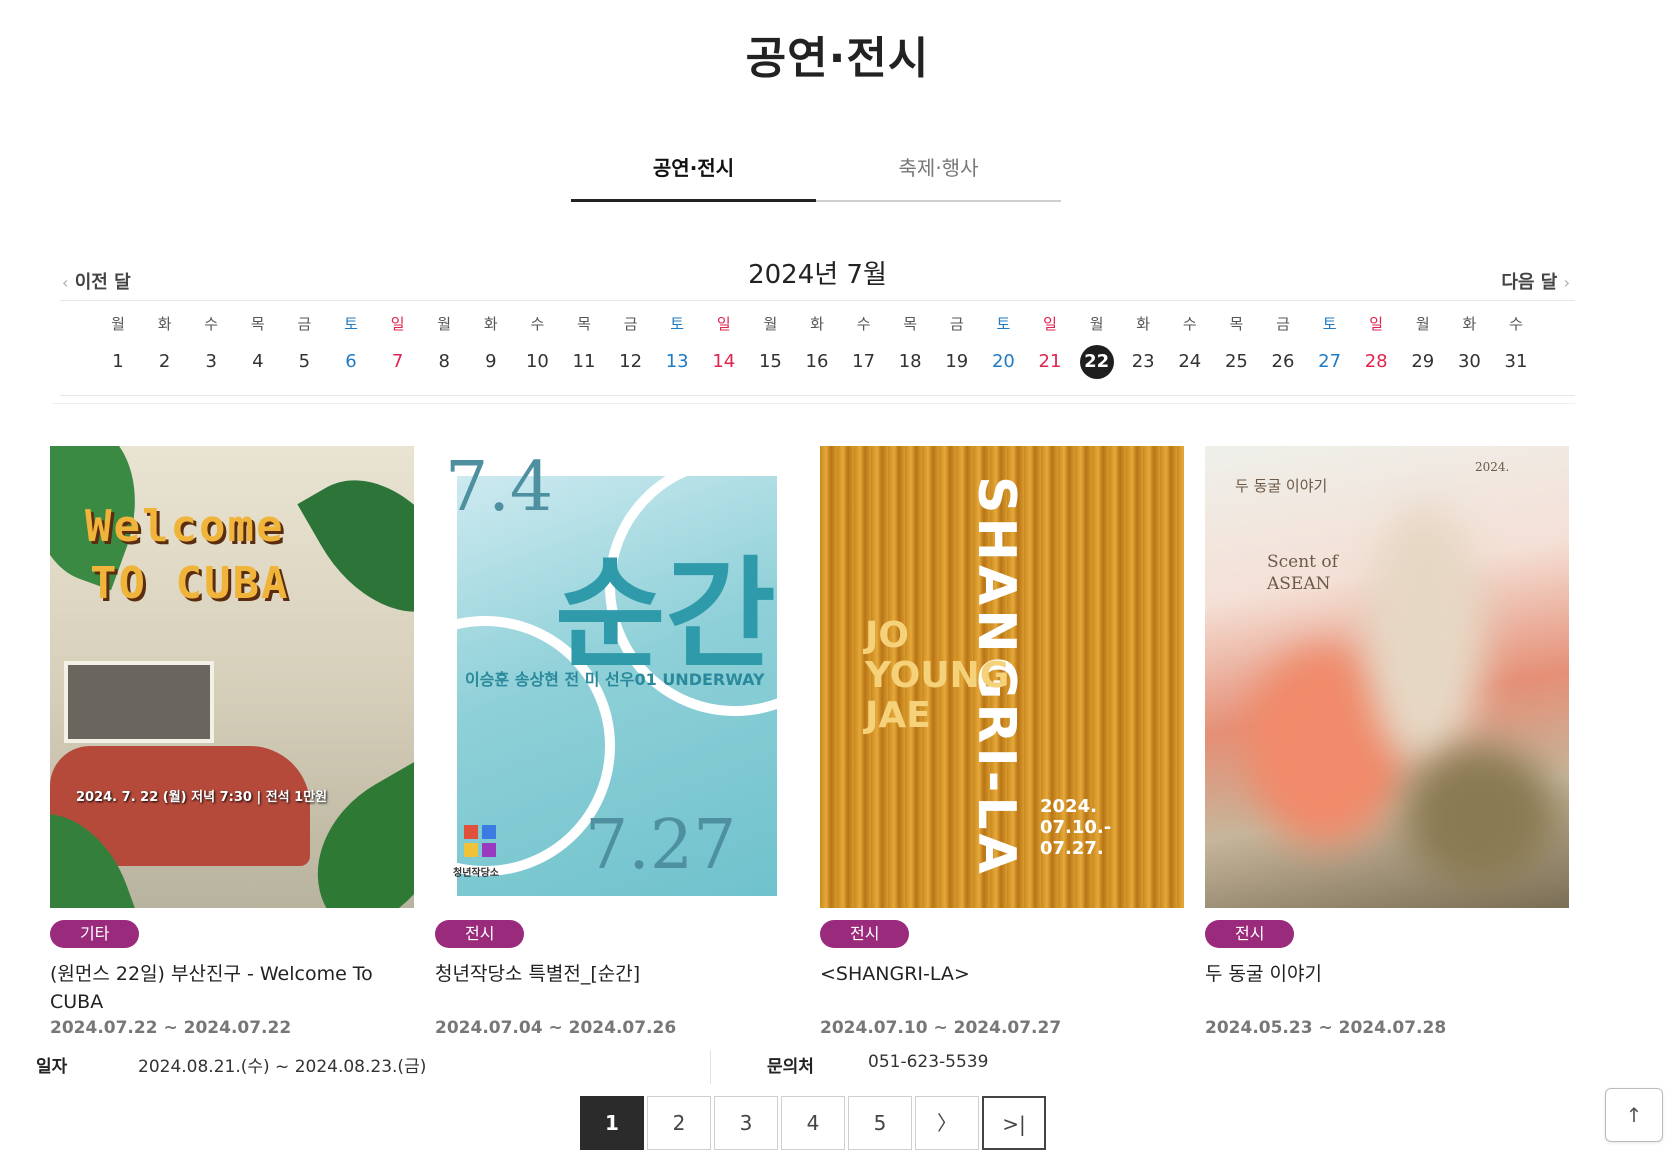 This screenshot has width=1675, height=1155. What do you see at coordinates (1423, 345) in the screenshot?
I see `calendar-day-29: 월 29` at bounding box center [1423, 345].